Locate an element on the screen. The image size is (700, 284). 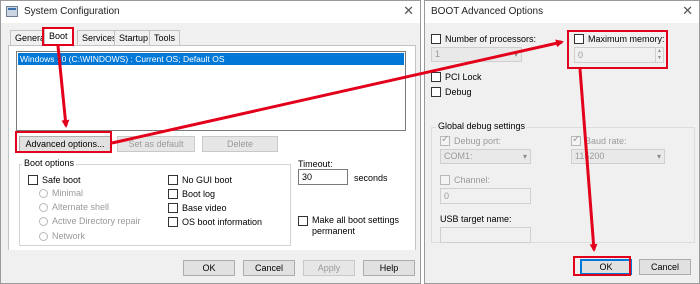
tab-boot: Boot is located at coordinates (58, 37).